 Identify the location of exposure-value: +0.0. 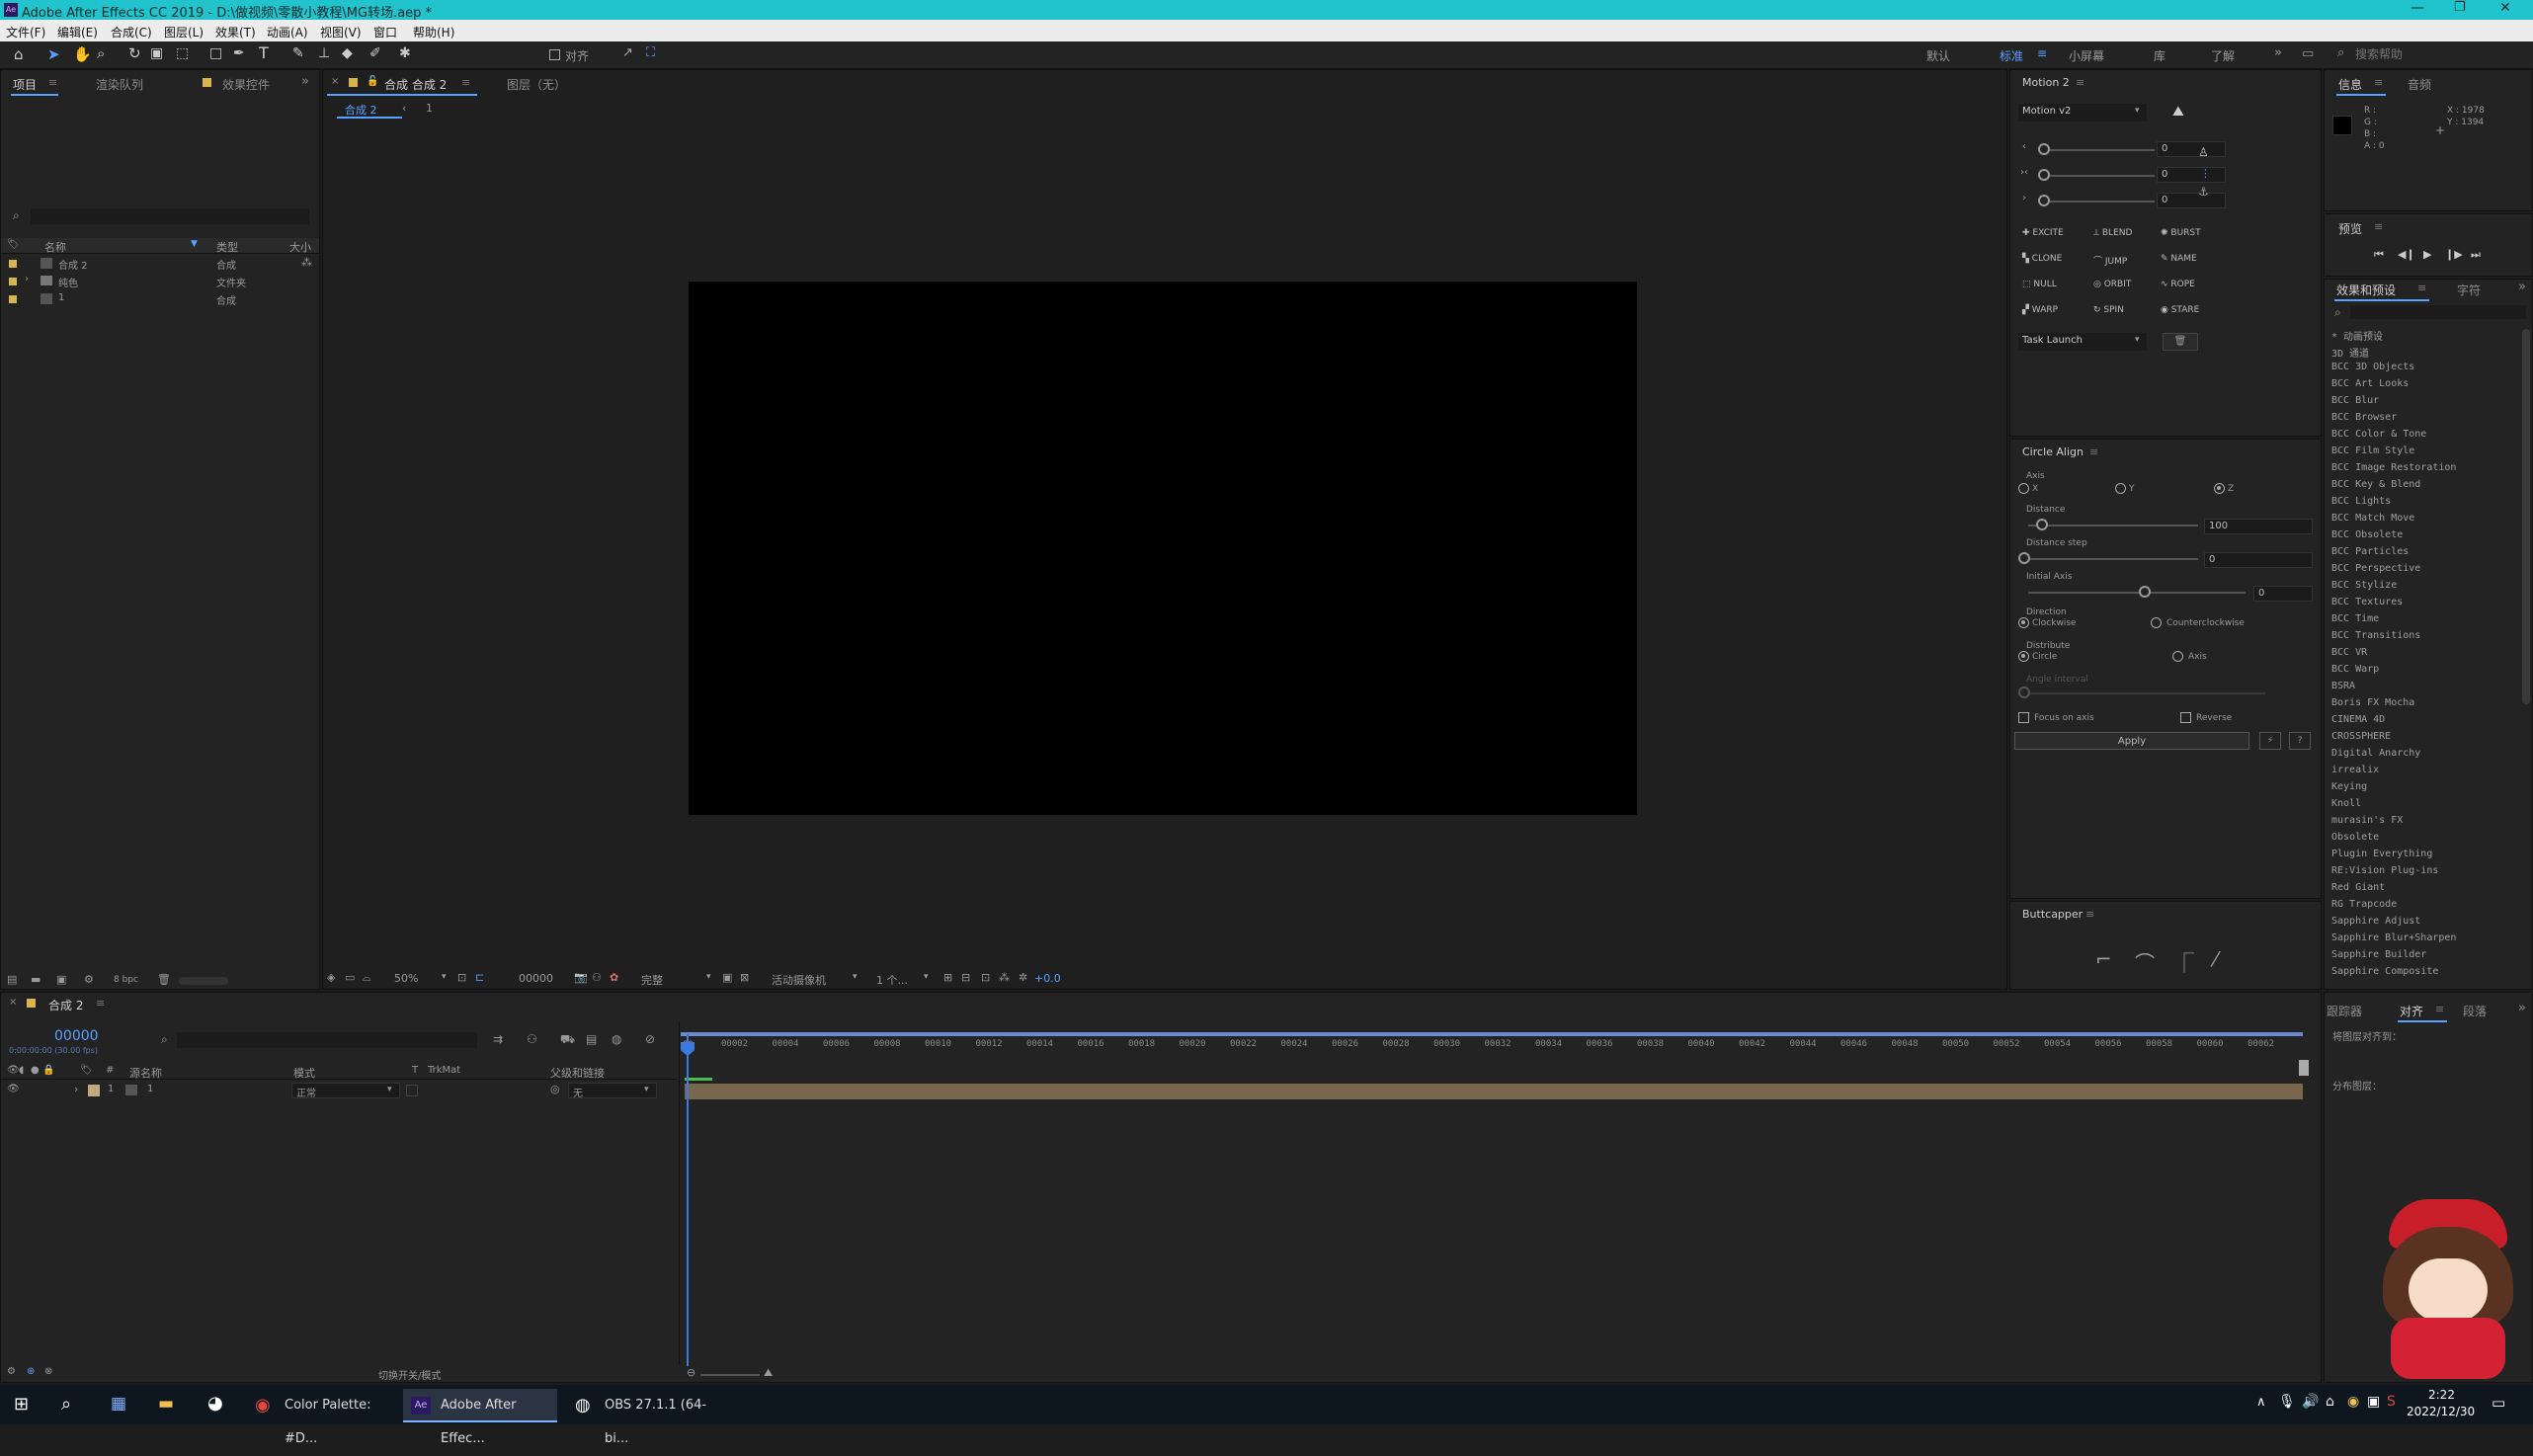
(1047, 978).